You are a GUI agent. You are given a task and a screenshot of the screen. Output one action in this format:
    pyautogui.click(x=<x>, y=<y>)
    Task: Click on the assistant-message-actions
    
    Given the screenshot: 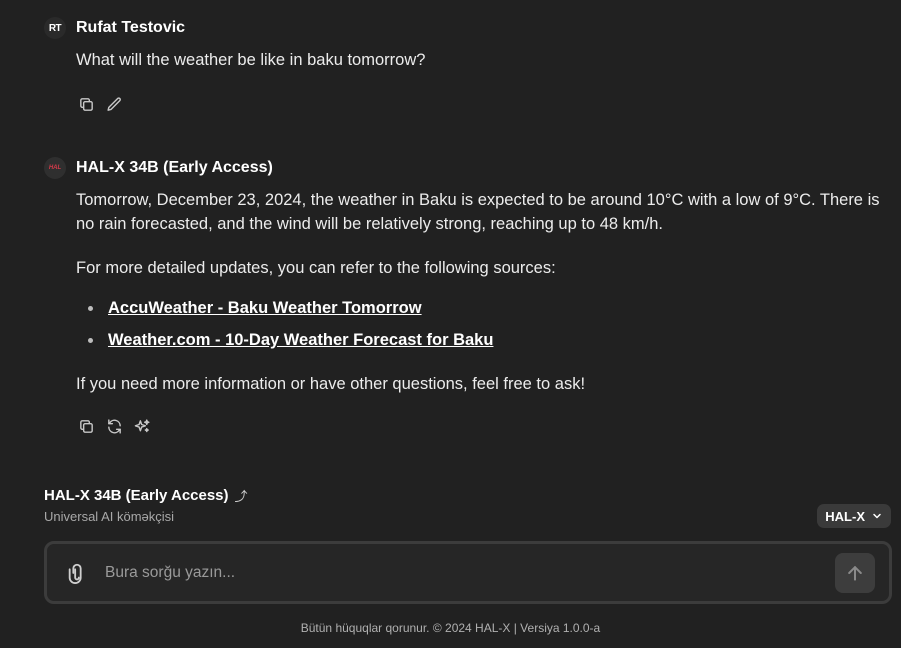 What is the action you would take?
    pyautogui.click(x=488, y=426)
    